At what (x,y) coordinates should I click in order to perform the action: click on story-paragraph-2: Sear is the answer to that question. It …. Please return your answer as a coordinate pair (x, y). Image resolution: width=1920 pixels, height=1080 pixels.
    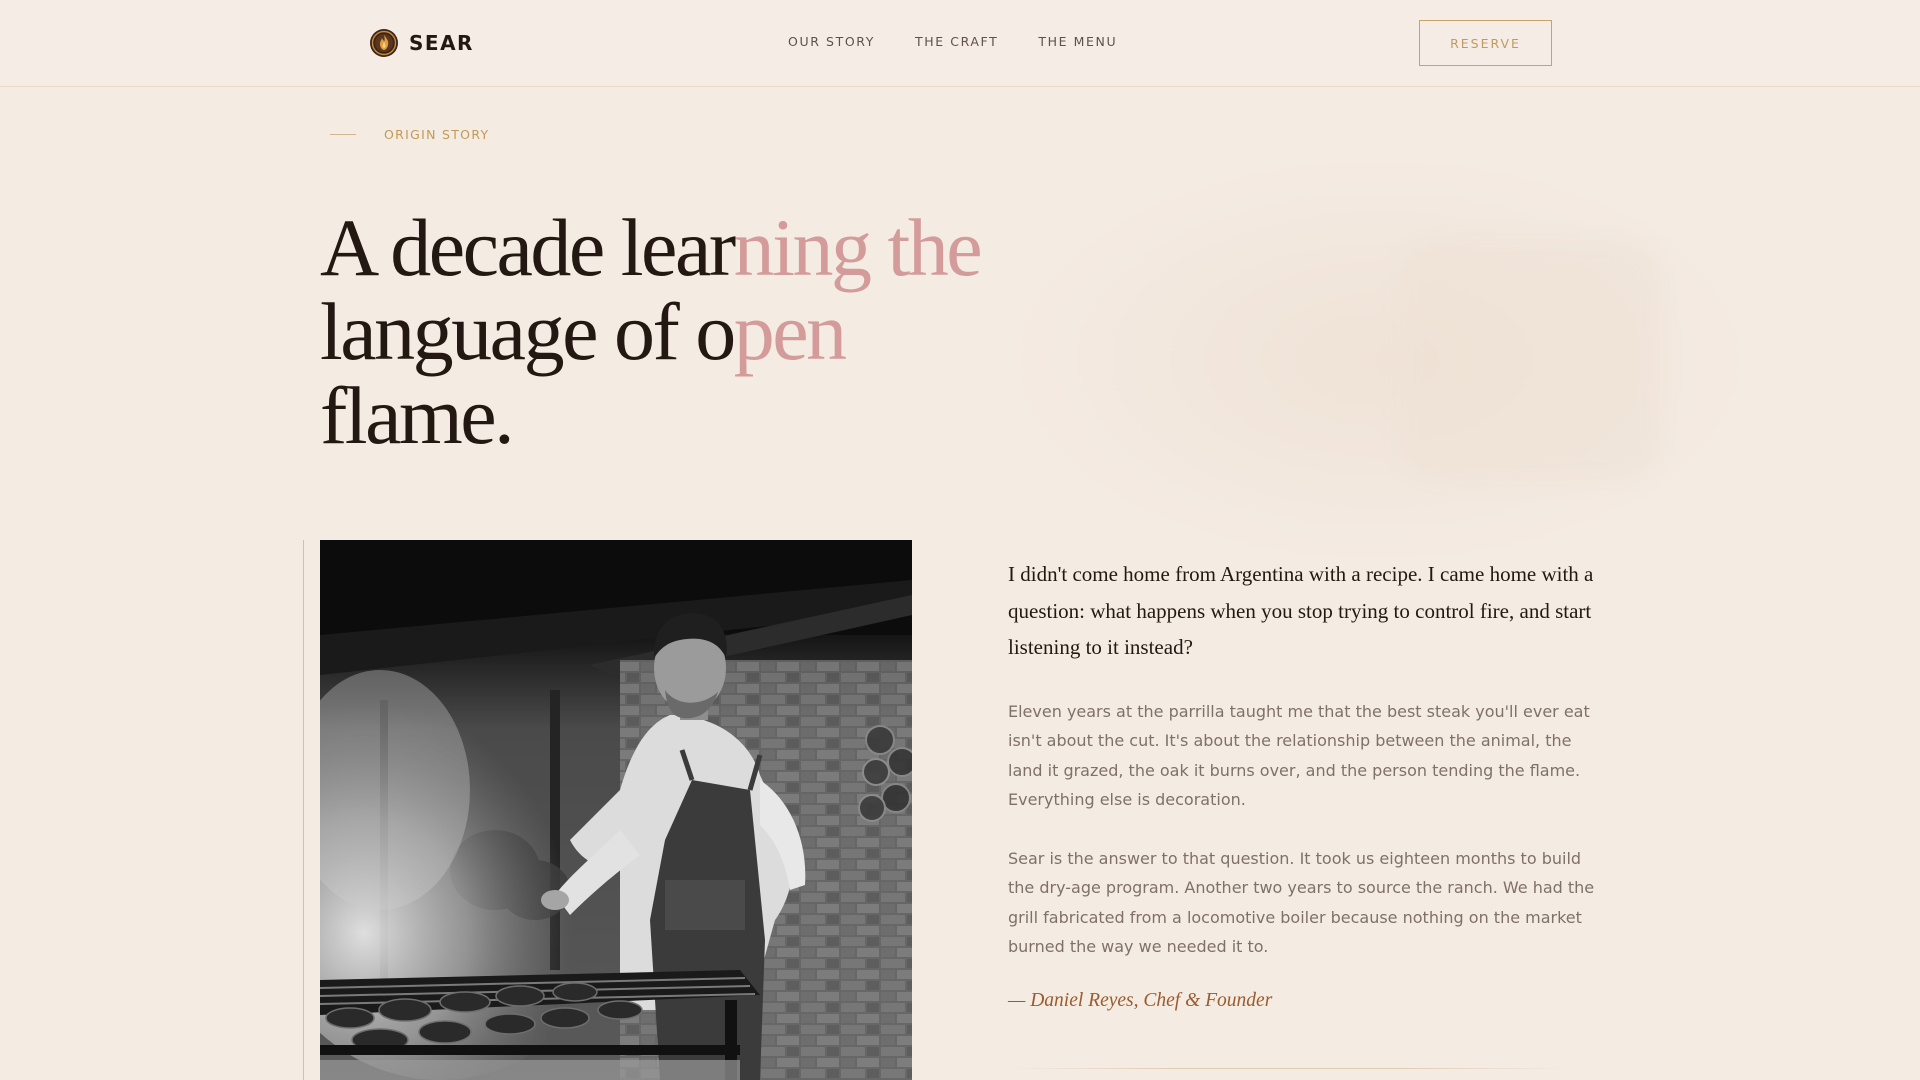
    Looking at the image, I should click on (1301, 902).